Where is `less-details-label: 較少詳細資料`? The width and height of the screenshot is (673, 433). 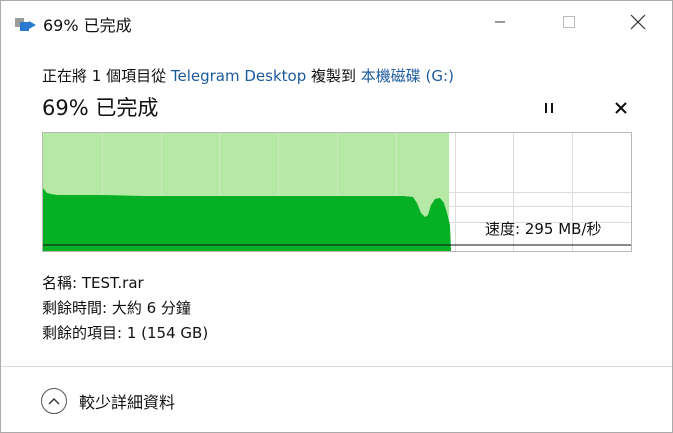 less-details-label: 較少詳細資料 is located at coordinates (127, 402).